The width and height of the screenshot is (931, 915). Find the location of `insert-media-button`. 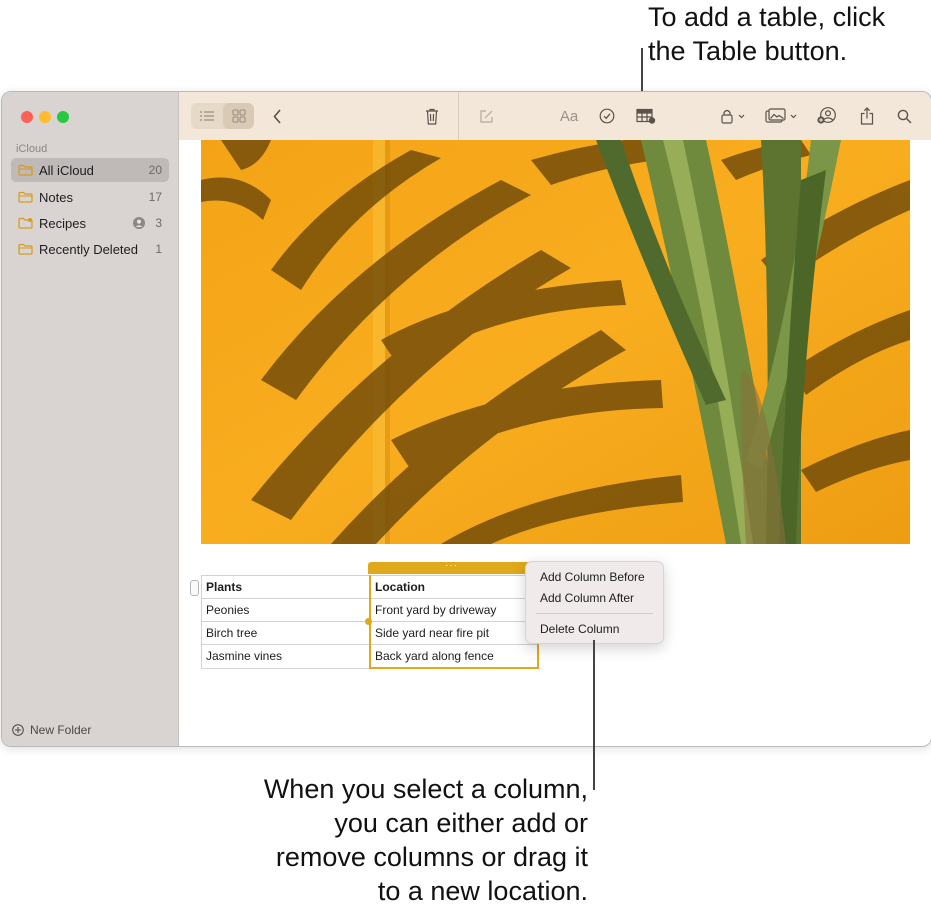

insert-media-button is located at coordinates (783, 116).